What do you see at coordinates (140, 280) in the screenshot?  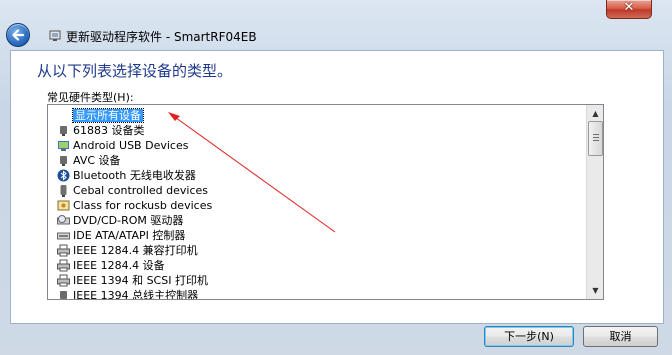 I see `list-item-label: IEEE 1394 和 SCSI 打印机` at bounding box center [140, 280].